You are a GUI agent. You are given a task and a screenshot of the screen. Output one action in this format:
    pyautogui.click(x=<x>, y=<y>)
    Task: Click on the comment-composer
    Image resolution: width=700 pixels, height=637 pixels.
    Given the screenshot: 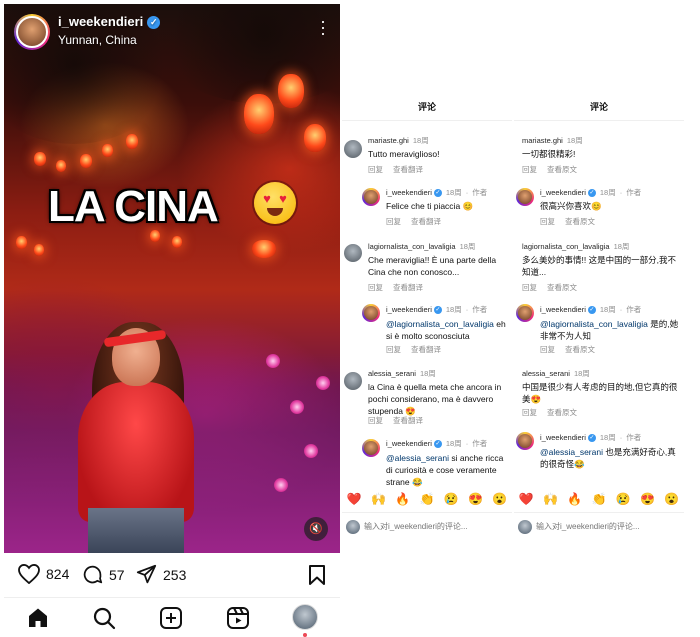 What is the action you would take?
    pyautogui.click(x=427, y=526)
    